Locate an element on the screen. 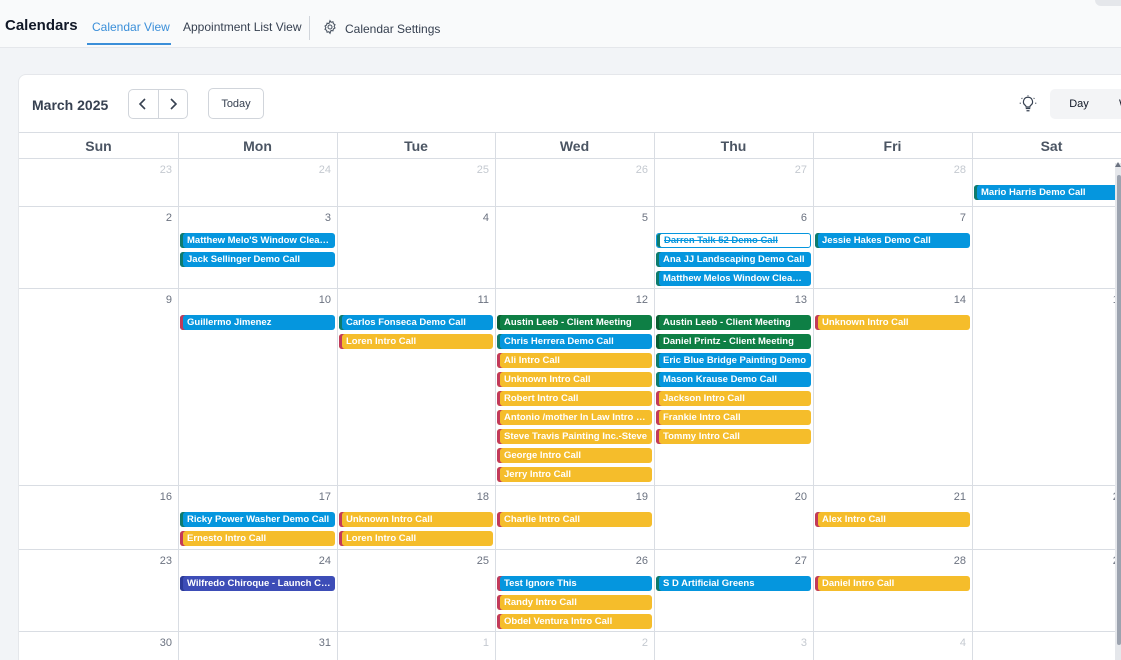 The width and height of the screenshot is (1121, 660). calendar-event: Robert Intro Call is located at coordinates (574, 398).